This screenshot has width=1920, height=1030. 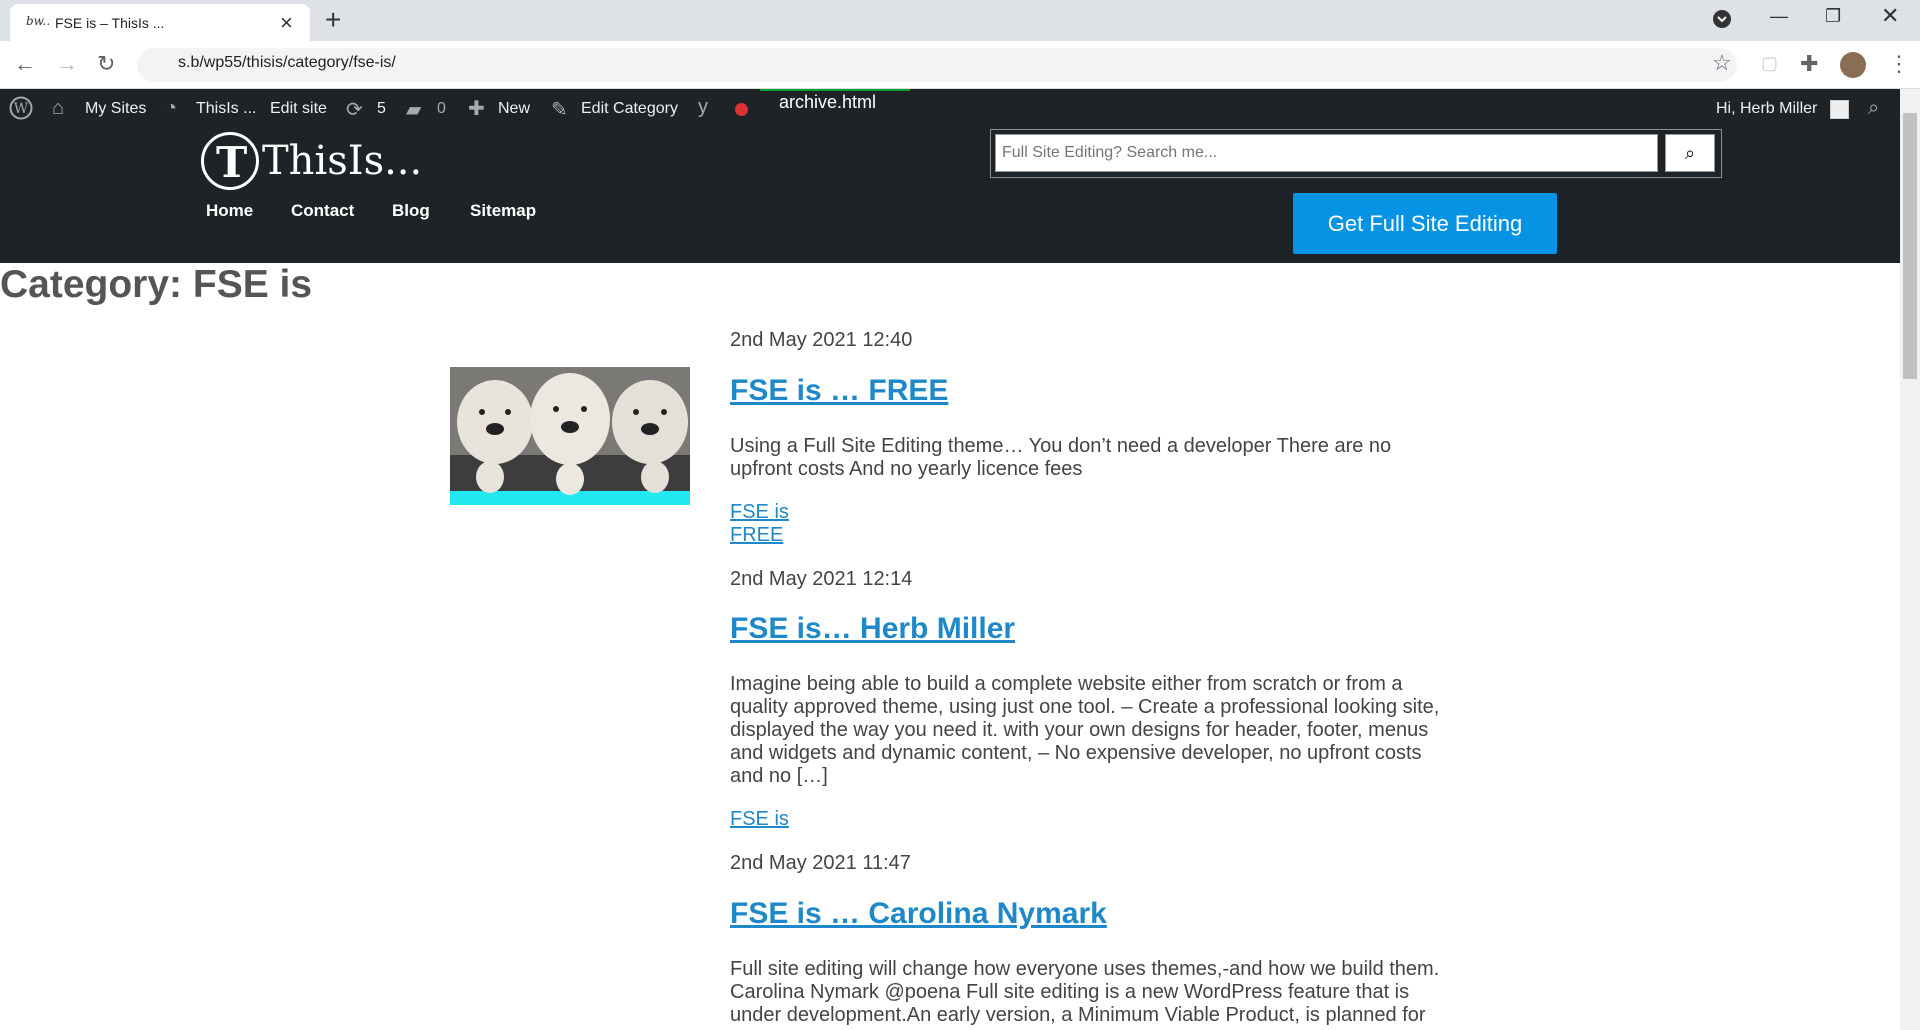 I want to click on profile-avatar, so click(x=1853, y=65).